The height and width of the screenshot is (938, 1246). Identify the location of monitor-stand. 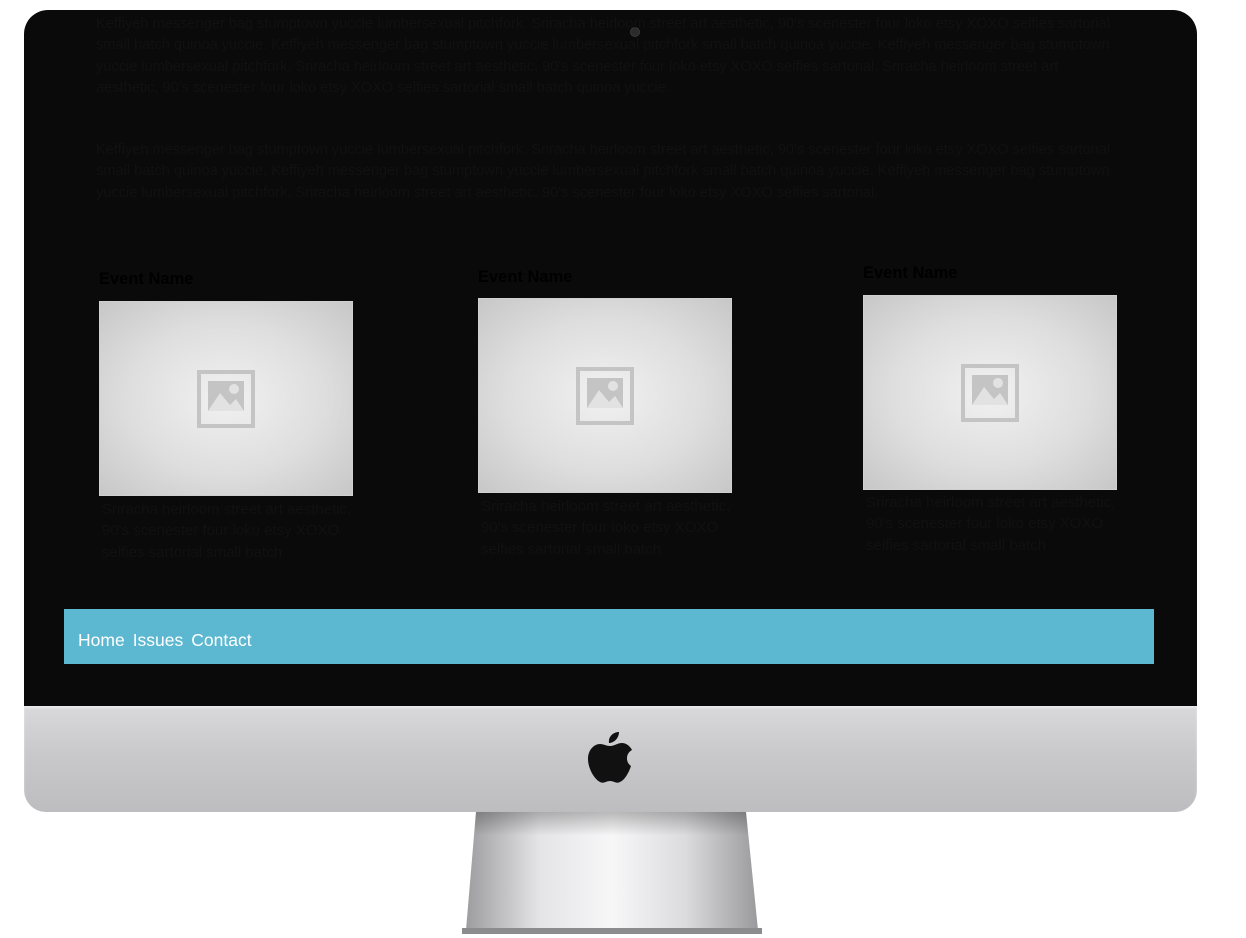
(612, 873).